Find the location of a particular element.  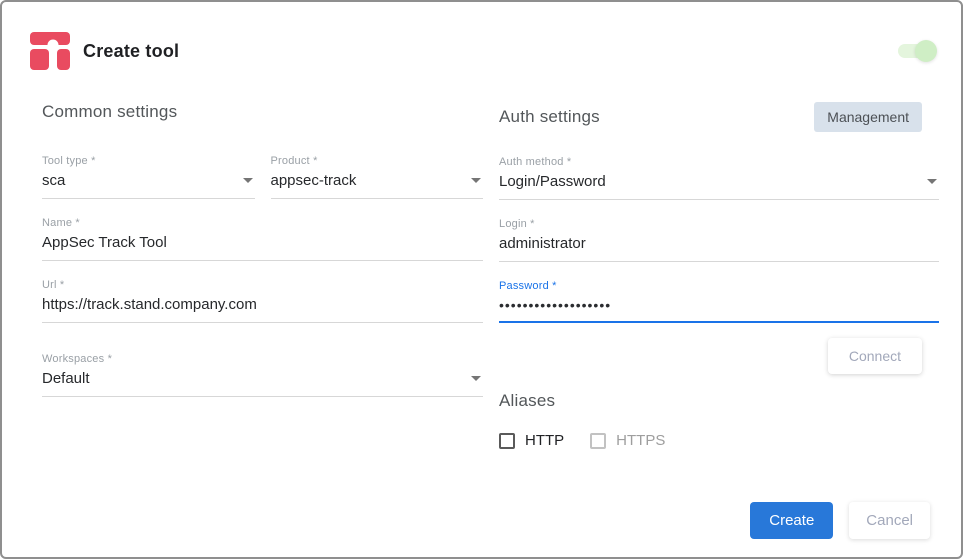

tool-type-value: sca is located at coordinates (54, 180).